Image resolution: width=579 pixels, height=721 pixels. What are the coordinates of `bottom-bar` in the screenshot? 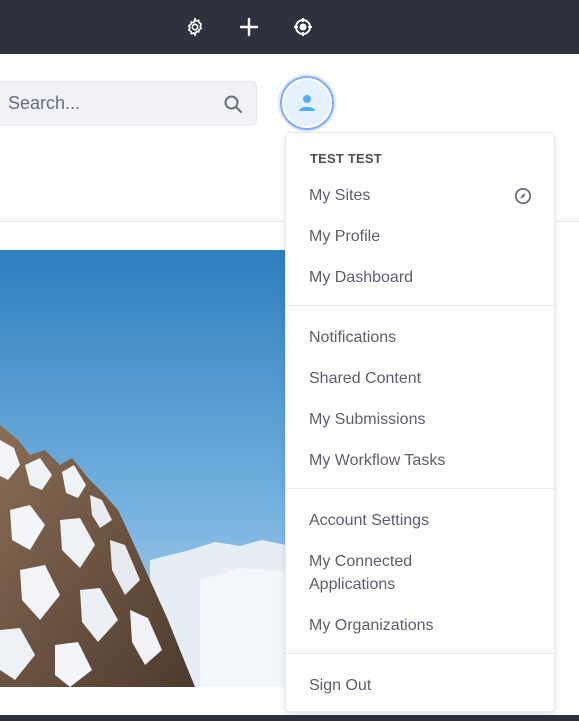 It's located at (289, 718).